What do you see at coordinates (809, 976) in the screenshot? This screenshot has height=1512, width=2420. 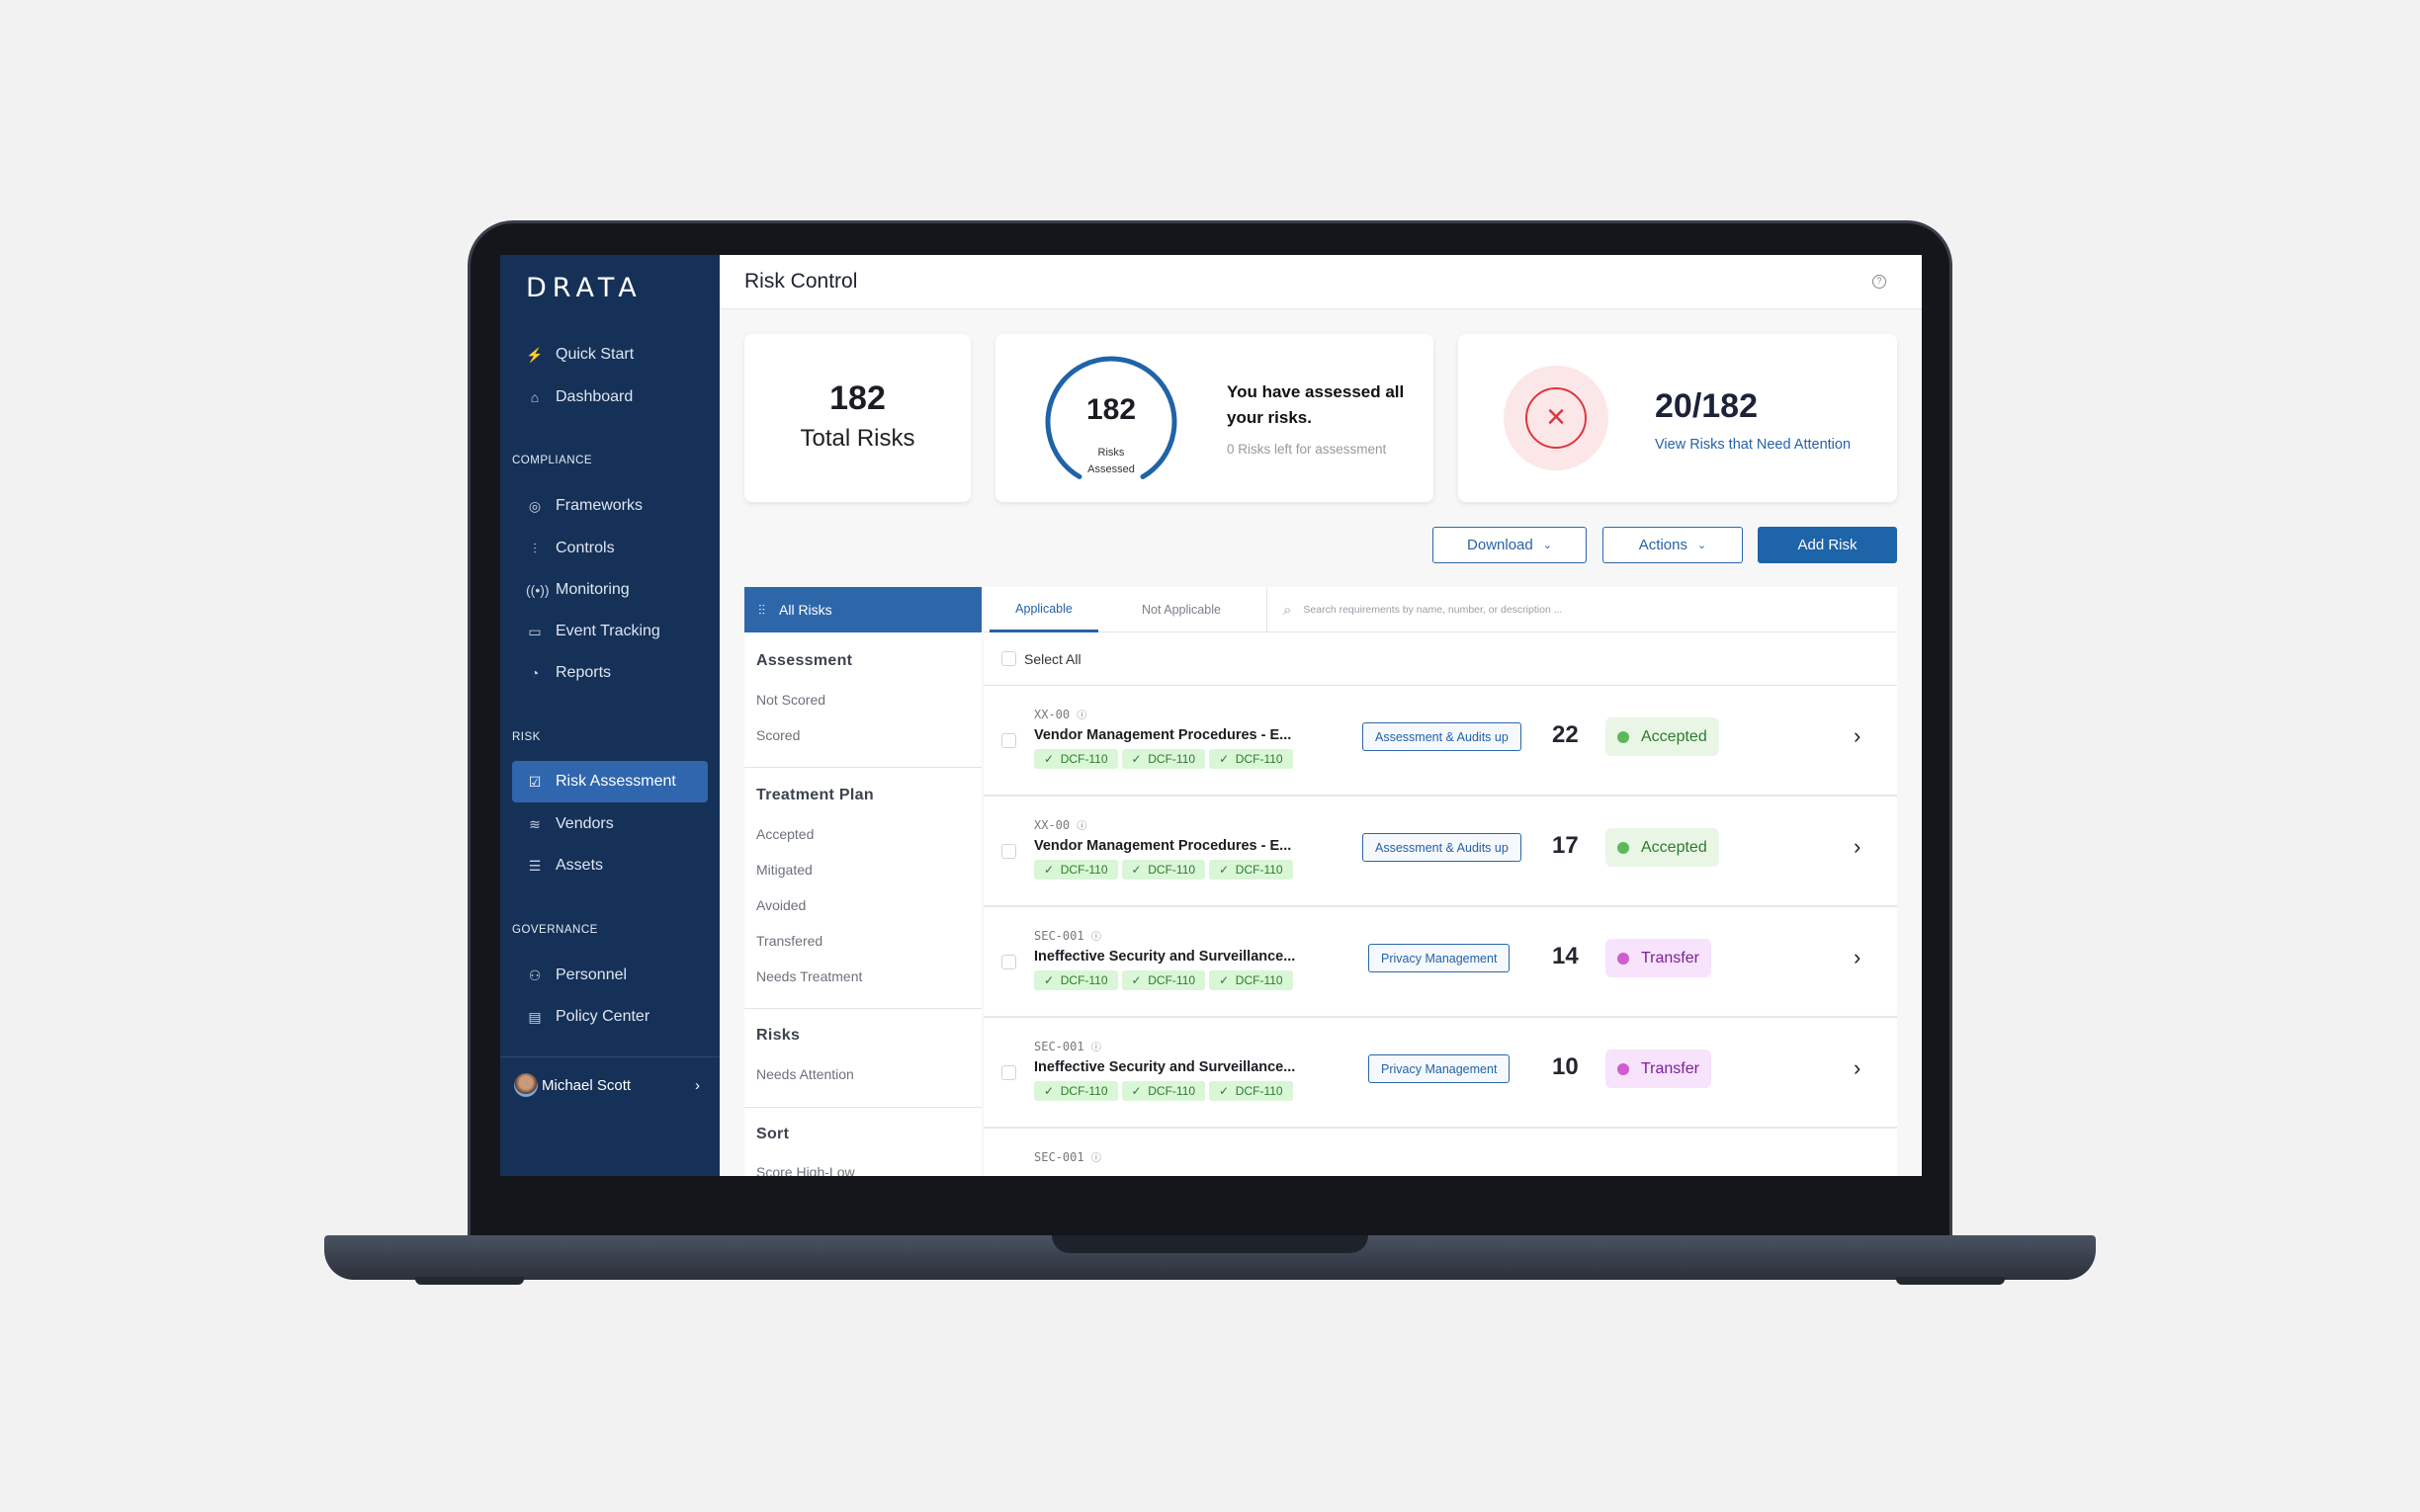 I see `filter-needs-treatment: Needs Treatment` at bounding box center [809, 976].